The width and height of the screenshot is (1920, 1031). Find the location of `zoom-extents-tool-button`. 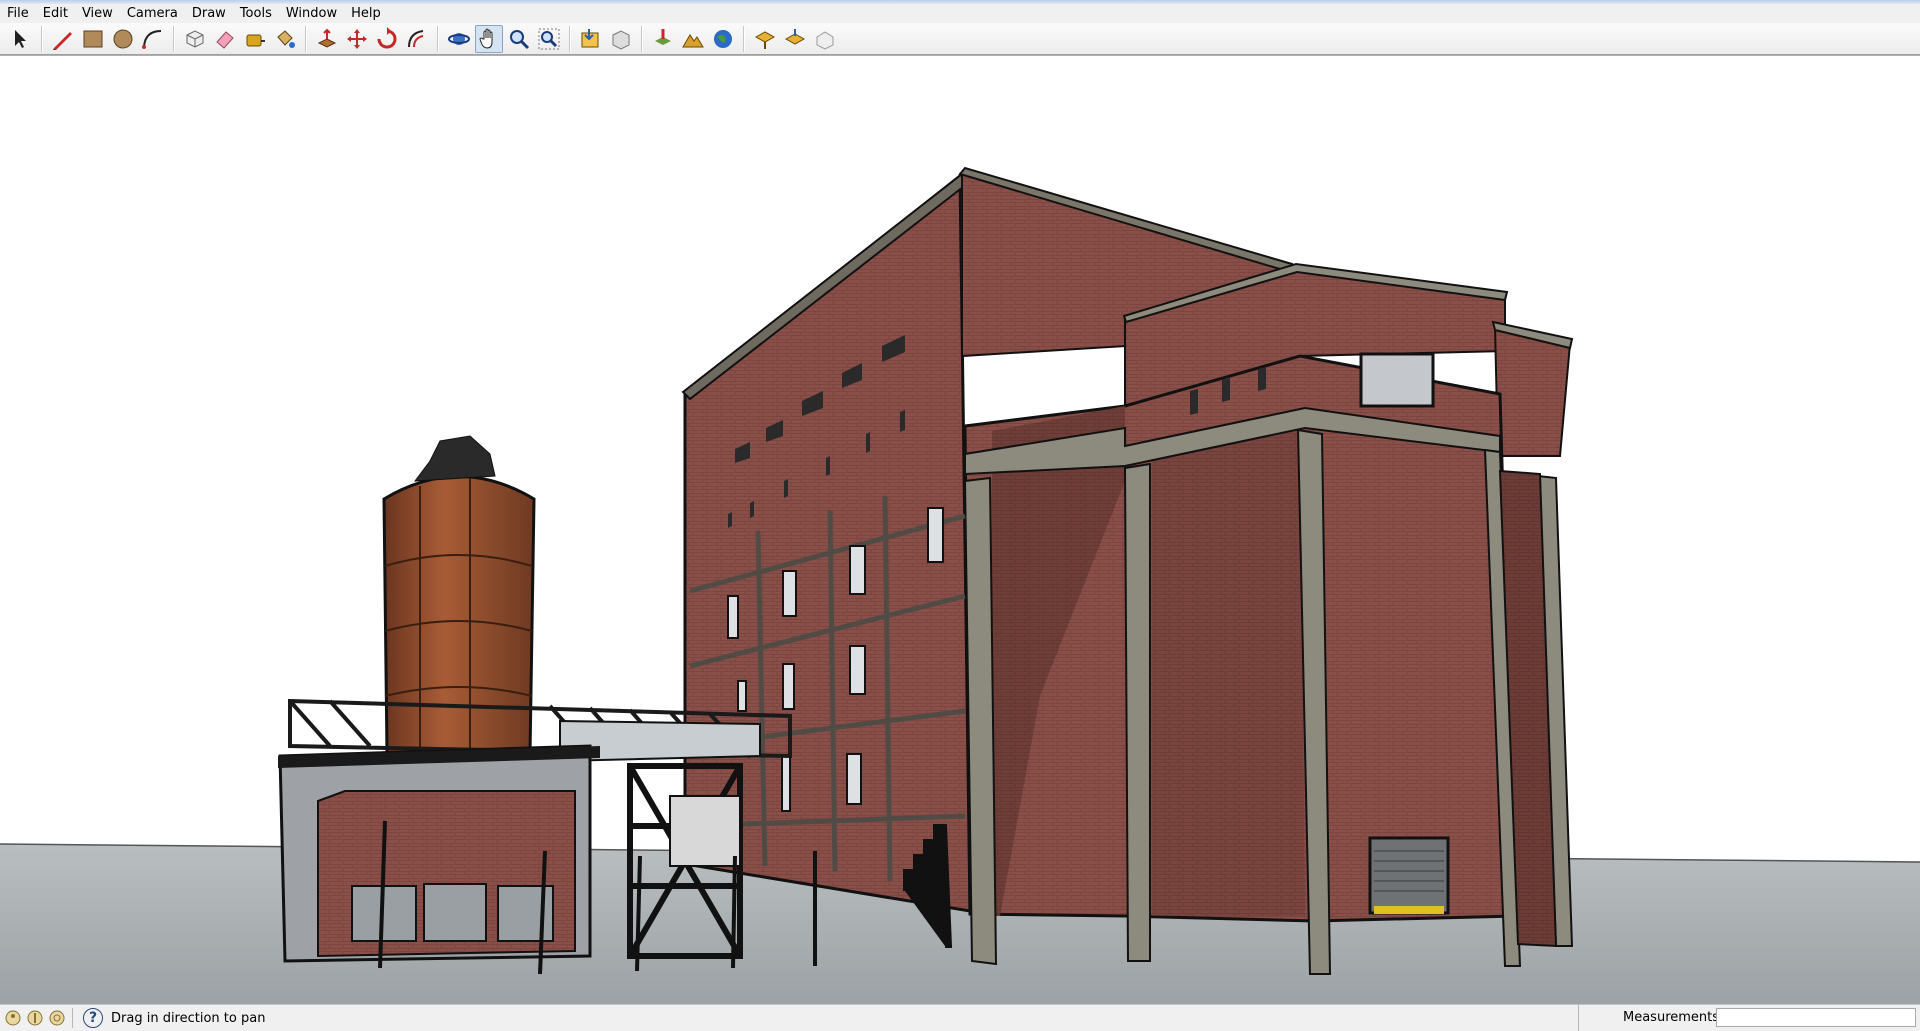

zoom-extents-tool-button is located at coordinates (549, 39).